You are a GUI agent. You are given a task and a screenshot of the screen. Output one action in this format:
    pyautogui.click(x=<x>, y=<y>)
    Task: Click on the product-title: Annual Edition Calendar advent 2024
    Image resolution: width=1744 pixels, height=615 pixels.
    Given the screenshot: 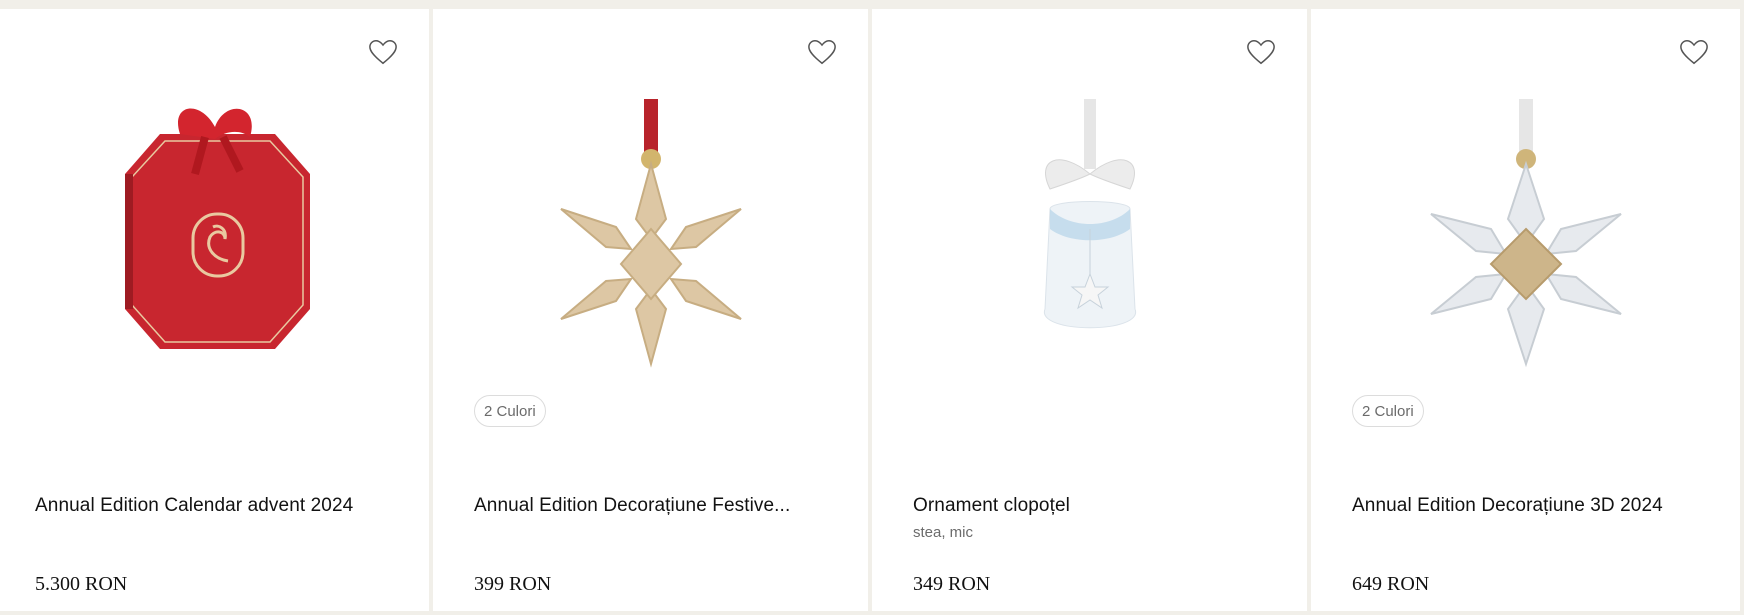 What is the action you would take?
    pyautogui.click(x=194, y=506)
    